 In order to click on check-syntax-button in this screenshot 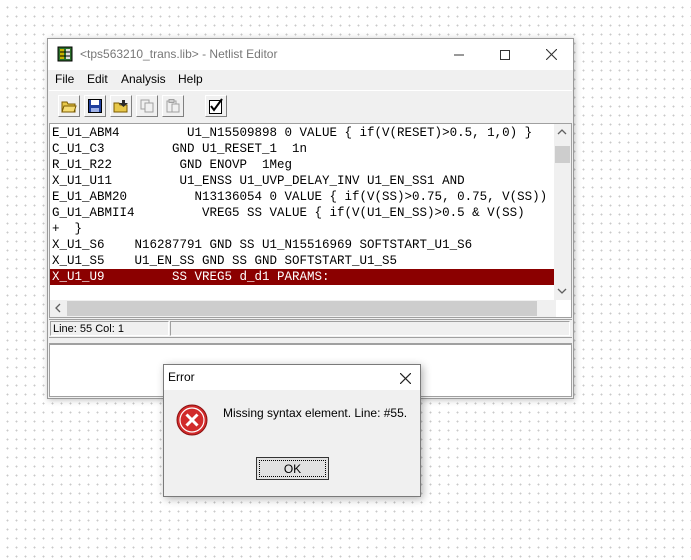, I will do `click(216, 106)`.